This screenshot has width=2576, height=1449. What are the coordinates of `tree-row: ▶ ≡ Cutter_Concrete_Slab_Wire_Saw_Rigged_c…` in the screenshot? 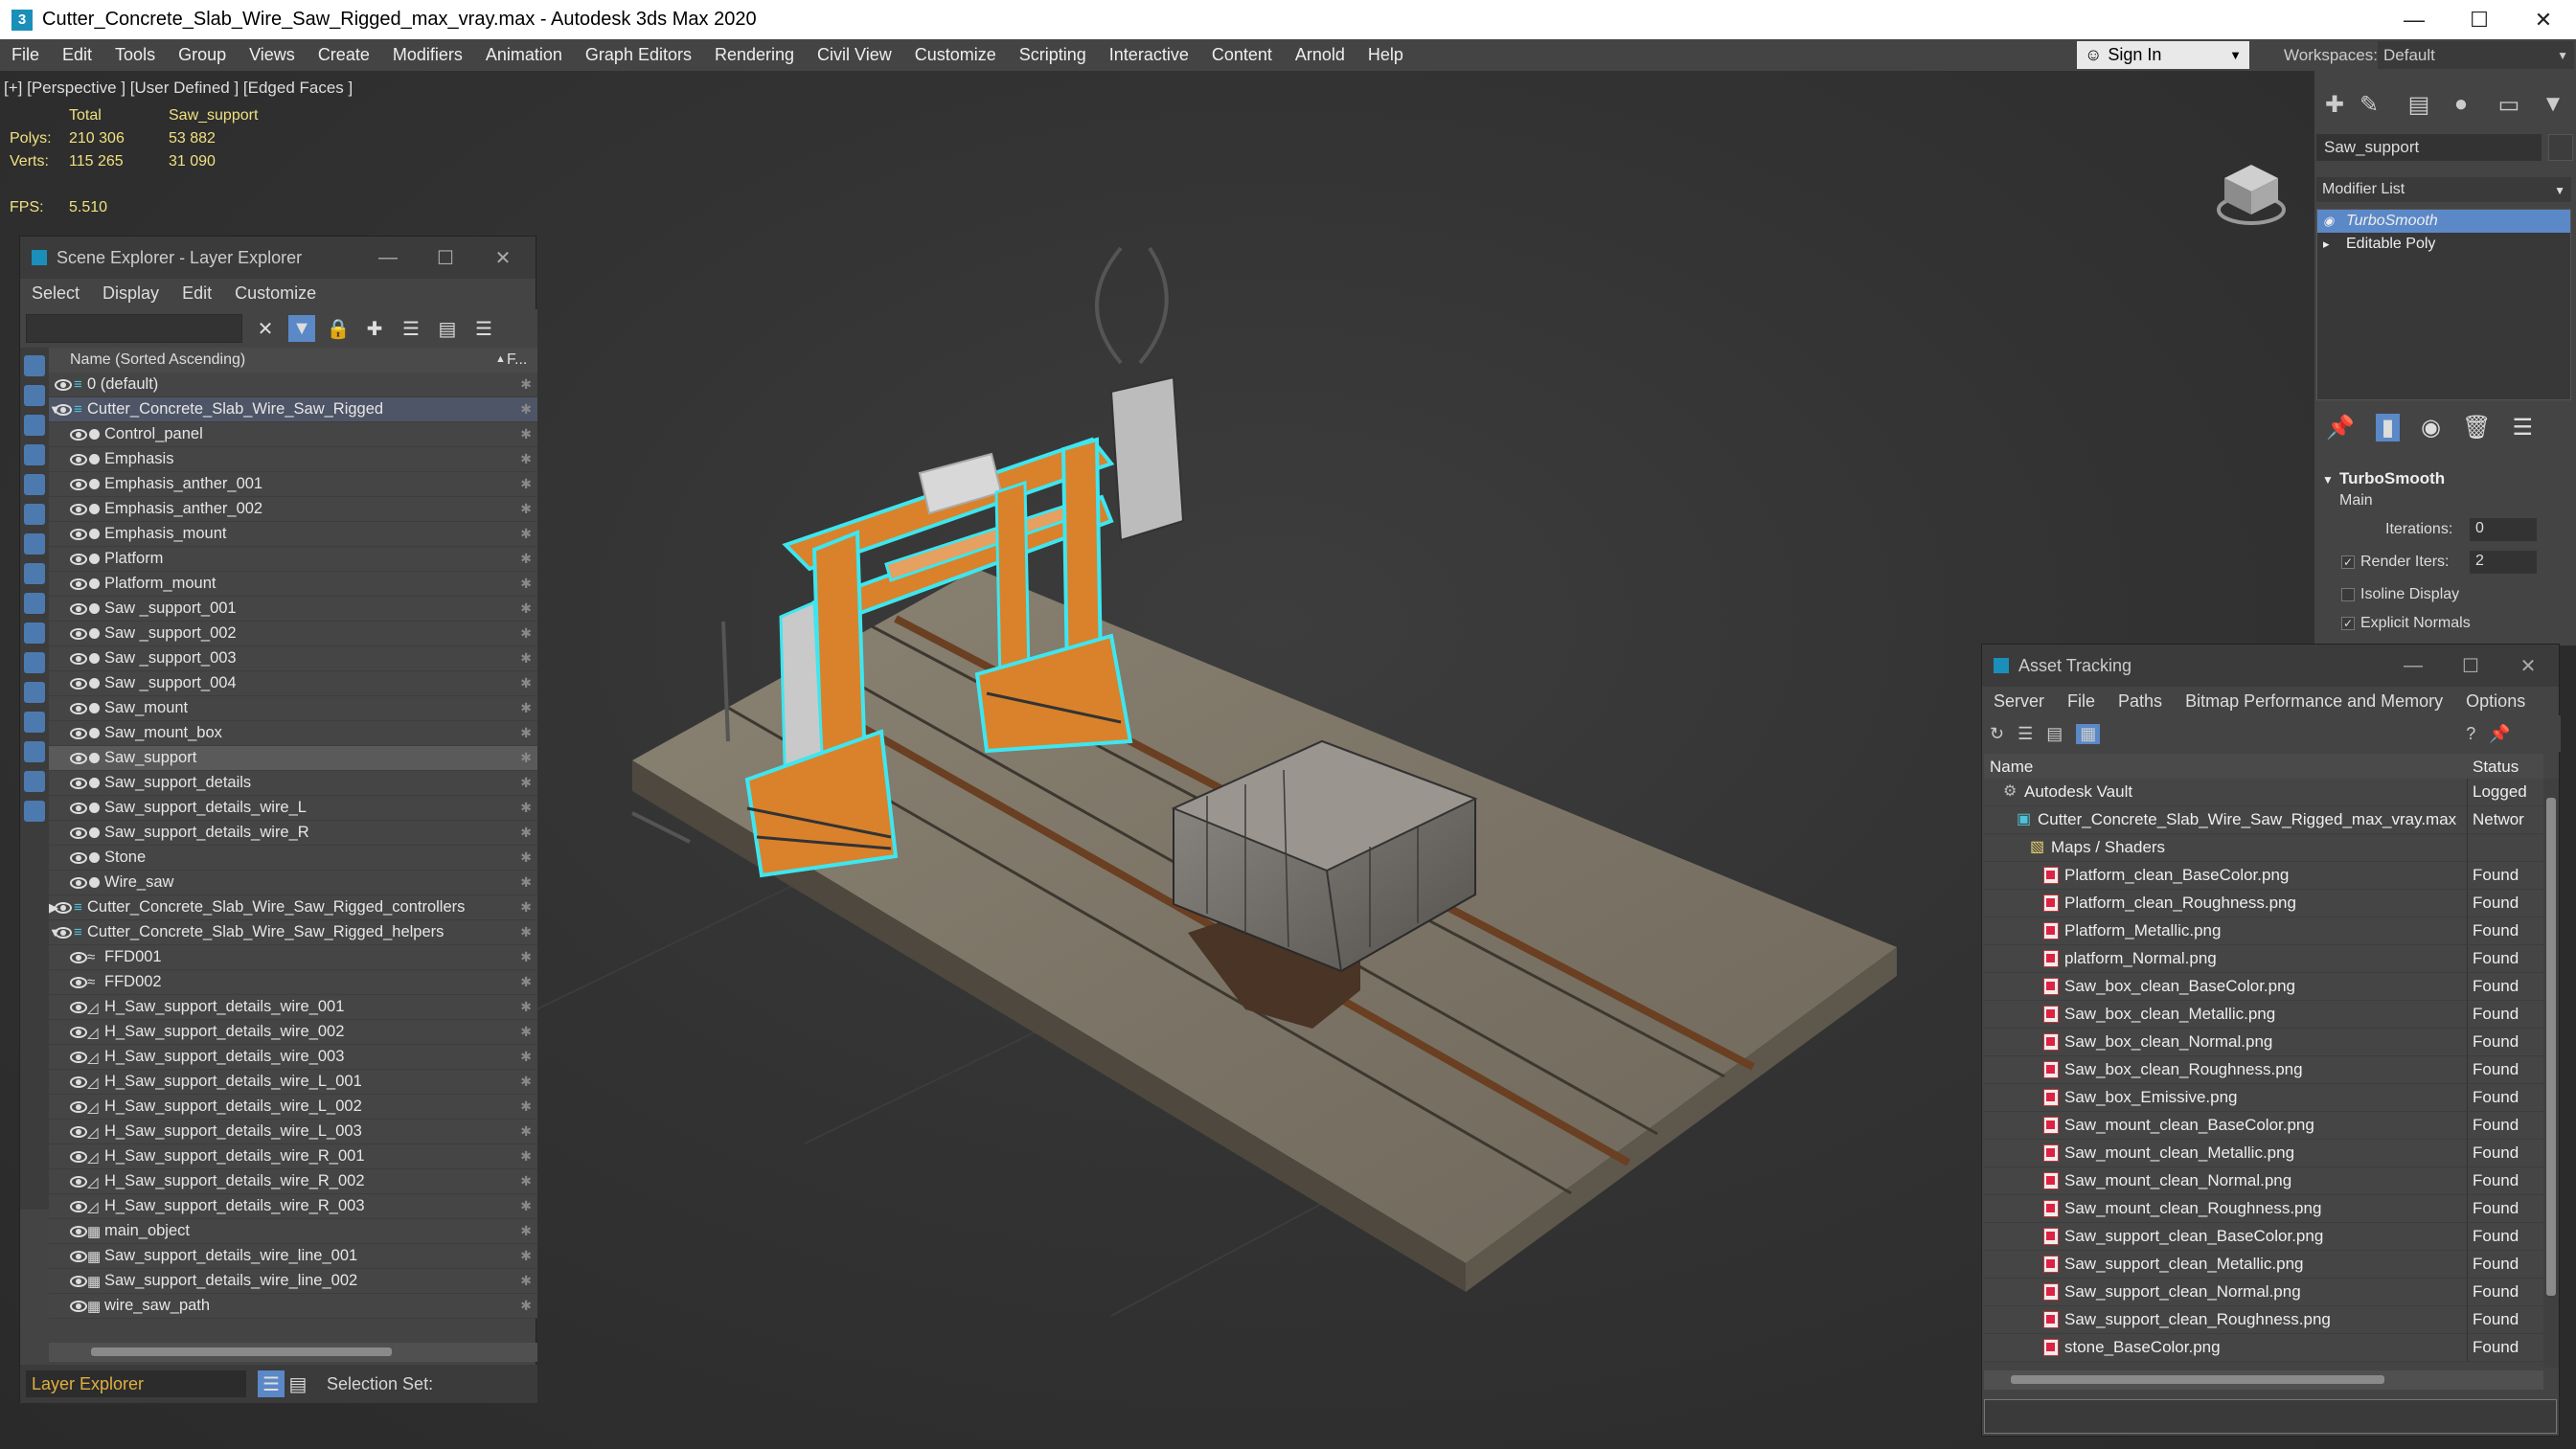 It's located at (293, 907).